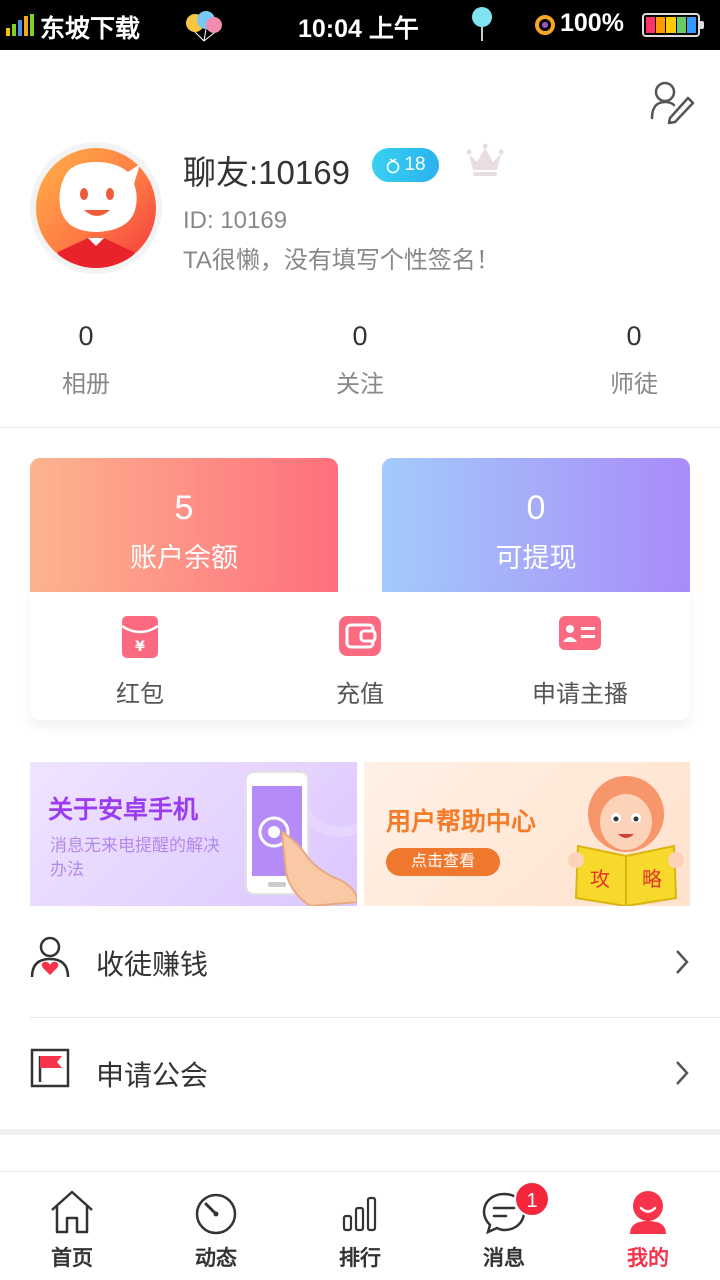 This screenshot has width=720, height=1280. I want to click on crown-icon, so click(485, 160).